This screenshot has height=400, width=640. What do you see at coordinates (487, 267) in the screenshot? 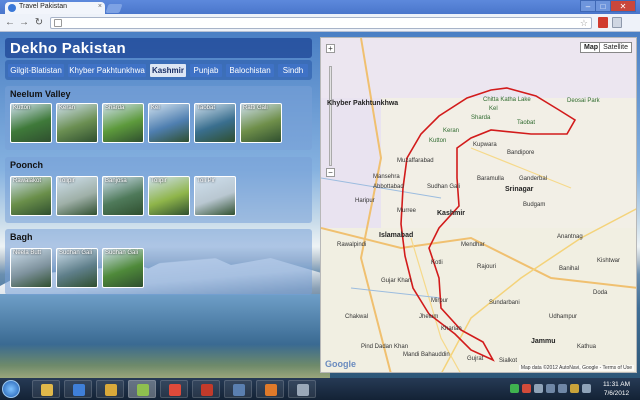
I see `map-label: Rajouri` at bounding box center [487, 267].